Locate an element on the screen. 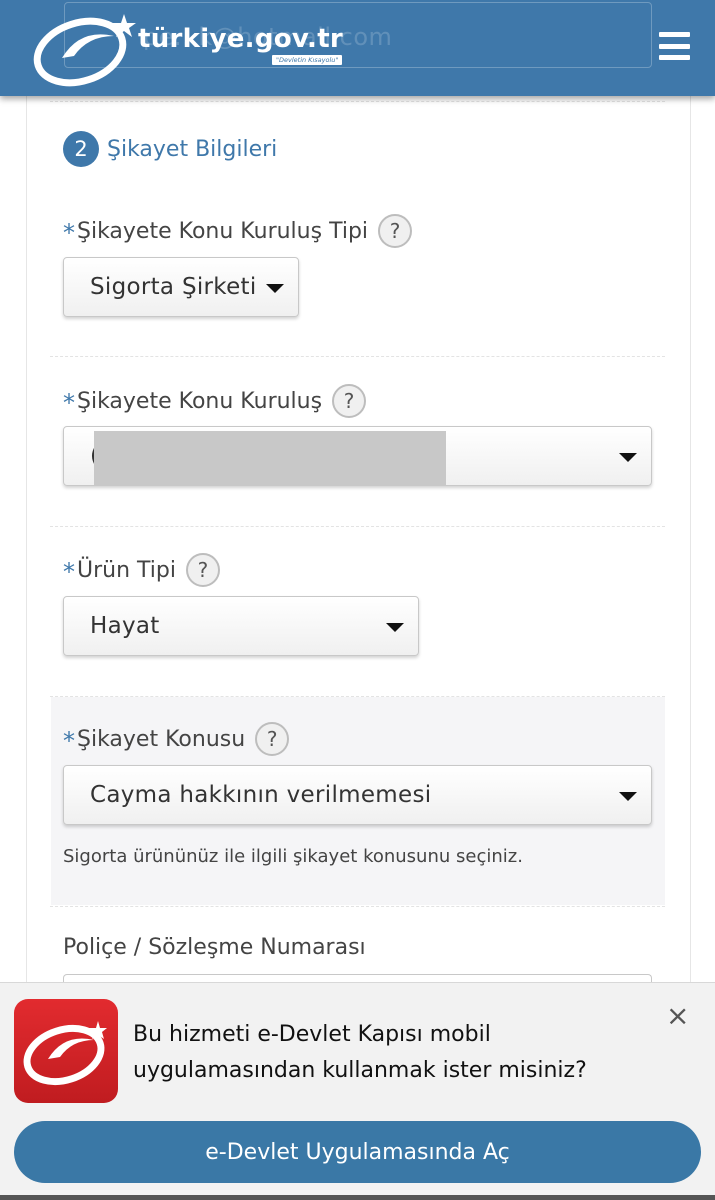 The width and height of the screenshot is (715, 1200). redacted-block is located at coordinates (270, 458).